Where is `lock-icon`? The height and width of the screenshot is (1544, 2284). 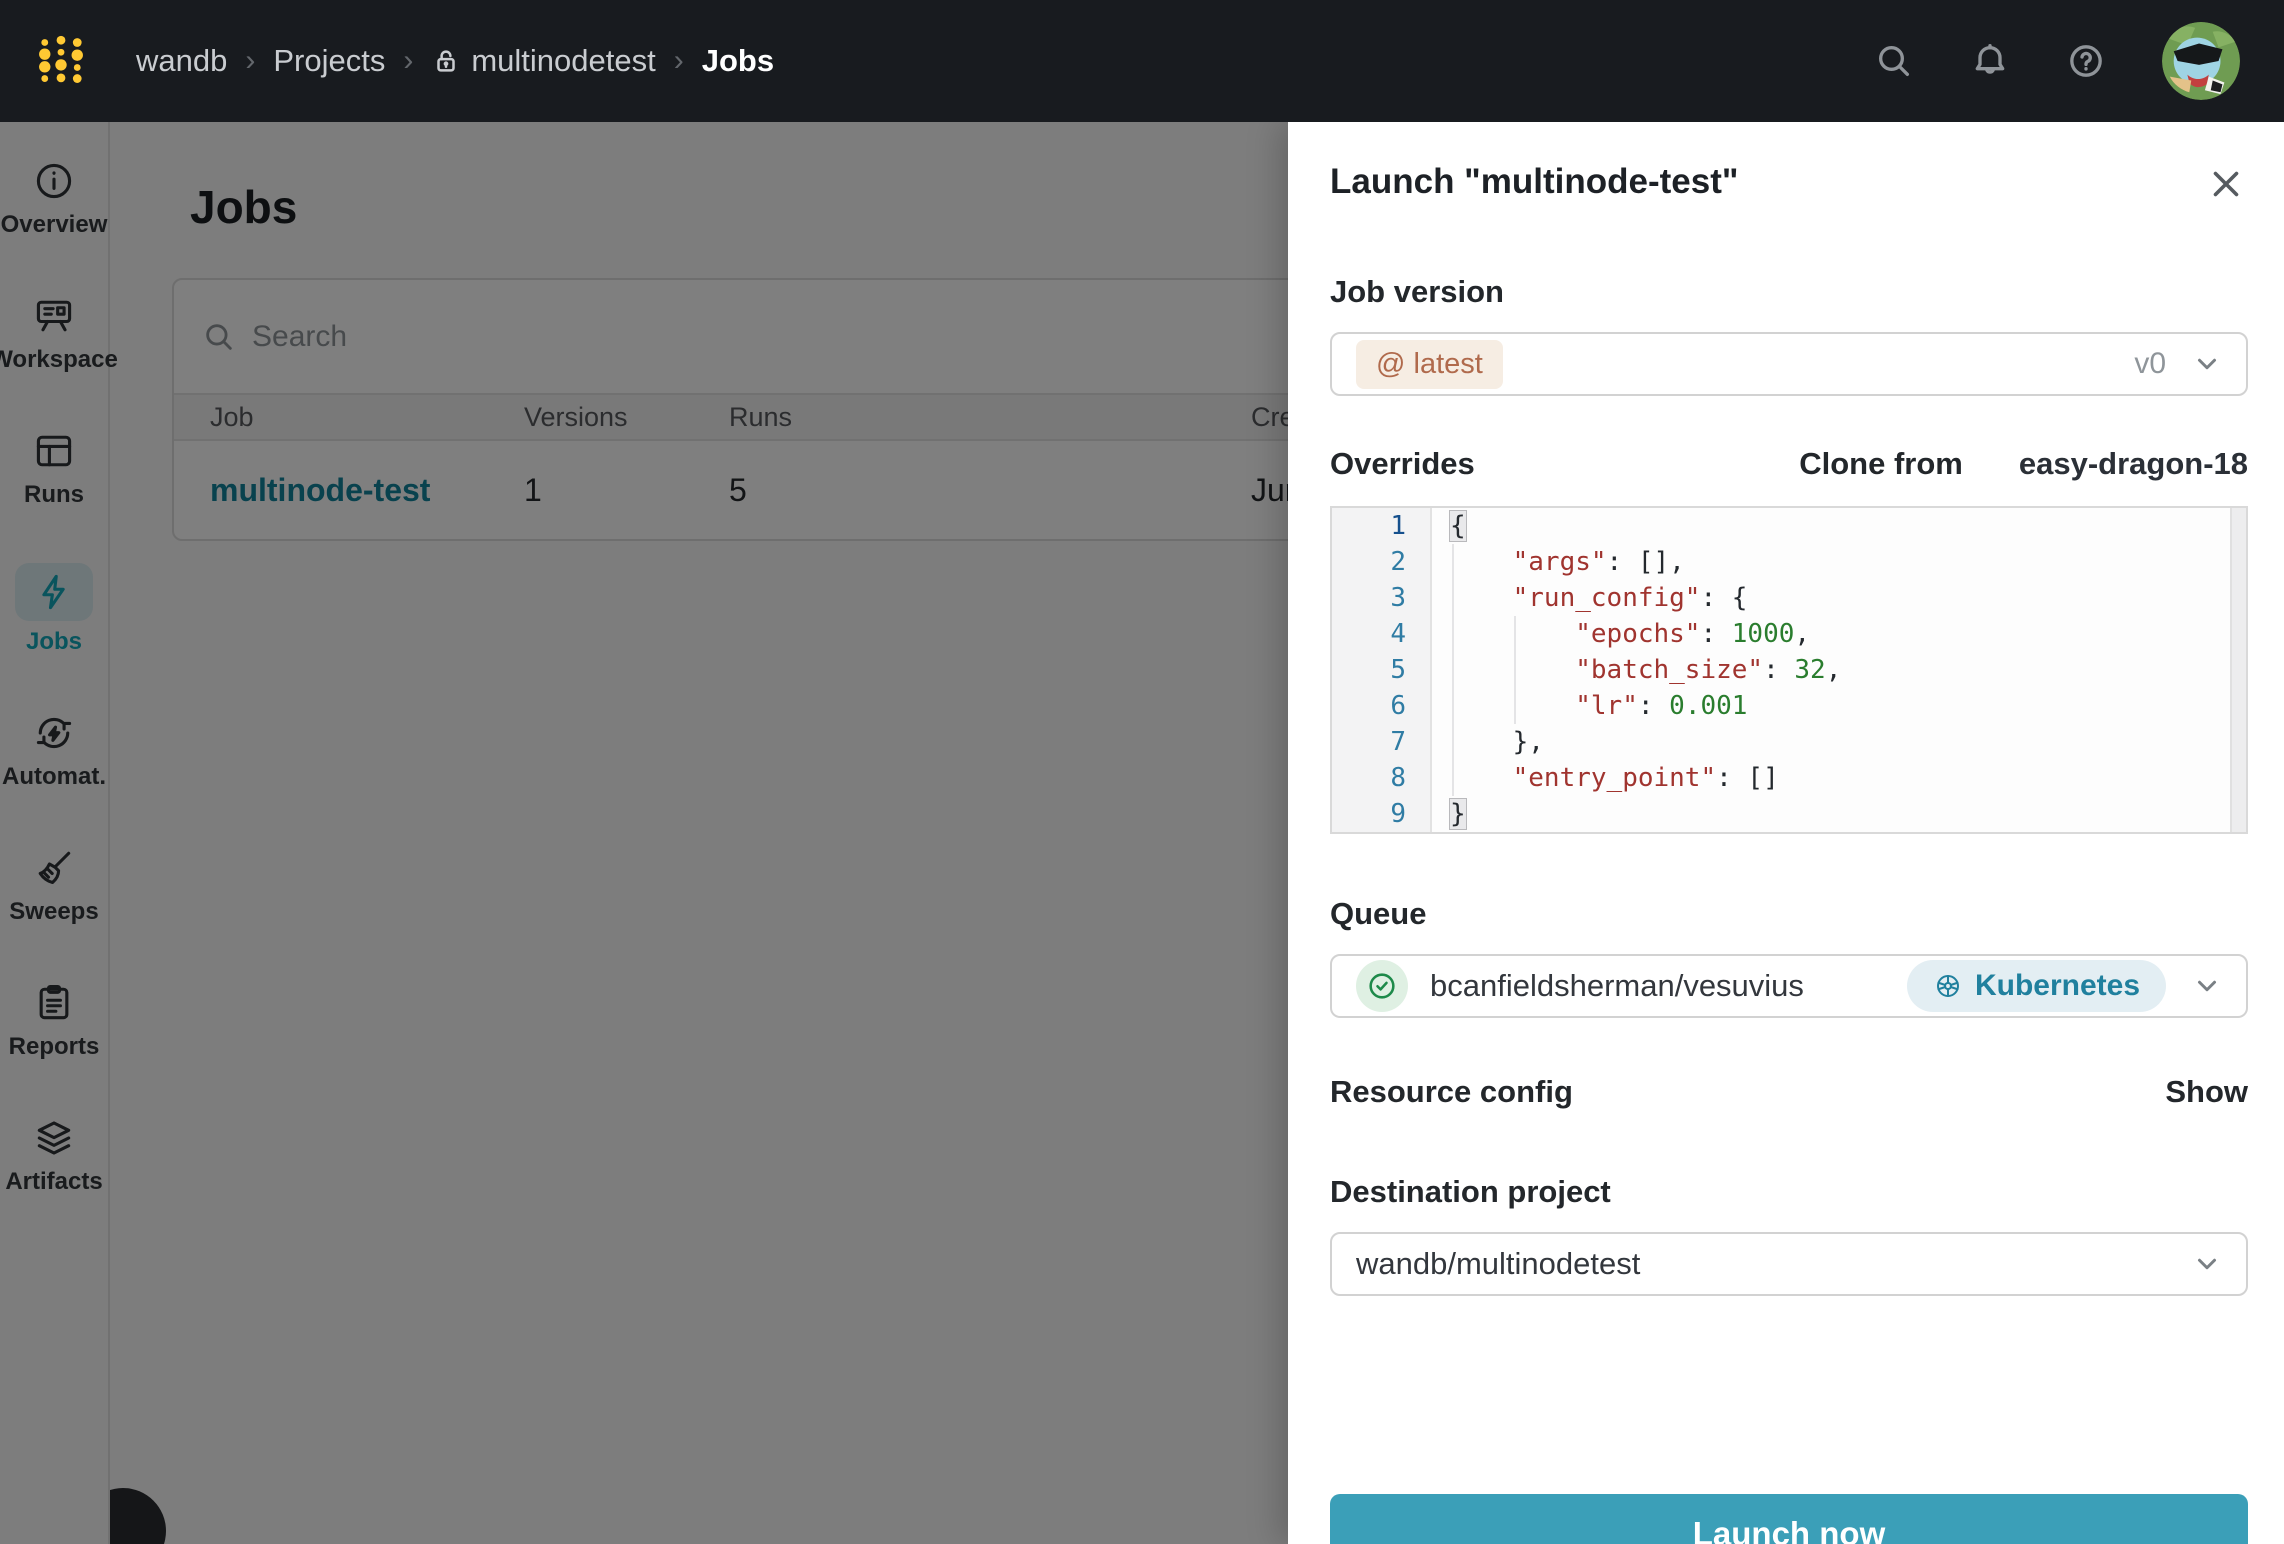 lock-icon is located at coordinates (446, 61).